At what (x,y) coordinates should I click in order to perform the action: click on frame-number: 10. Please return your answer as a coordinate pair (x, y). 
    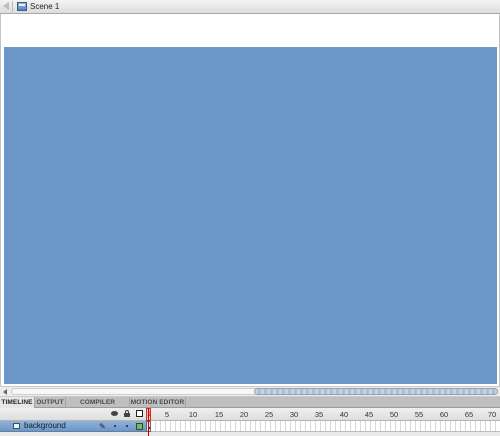
    Looking at the image, I should click on (193, 414).